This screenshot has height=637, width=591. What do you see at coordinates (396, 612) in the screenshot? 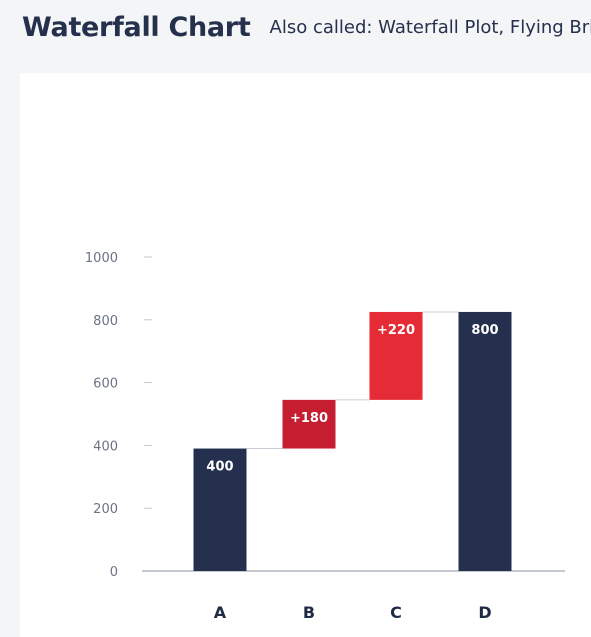
I see `x-category-label: C` at bounding box center [396, 612].